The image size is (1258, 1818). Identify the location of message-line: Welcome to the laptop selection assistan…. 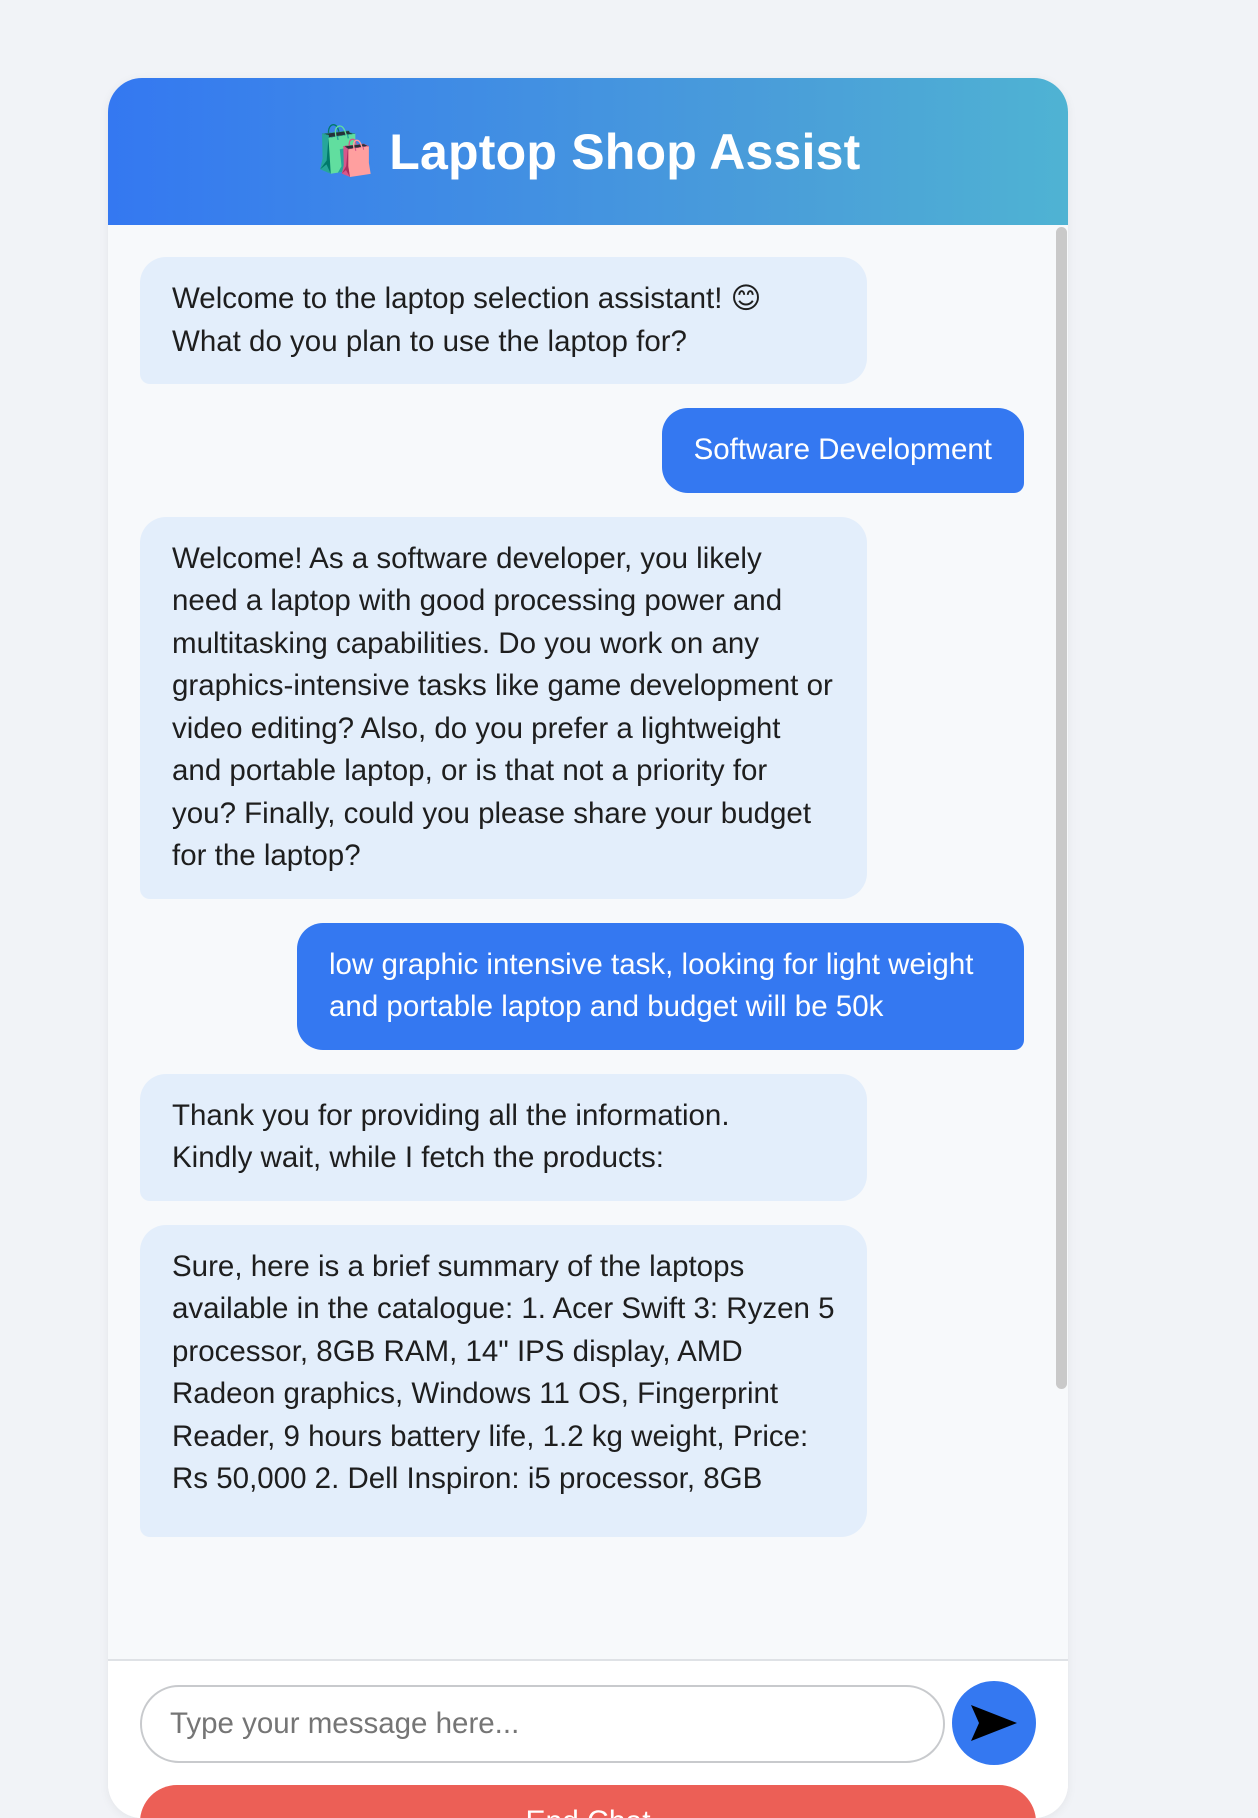
(467, 298).